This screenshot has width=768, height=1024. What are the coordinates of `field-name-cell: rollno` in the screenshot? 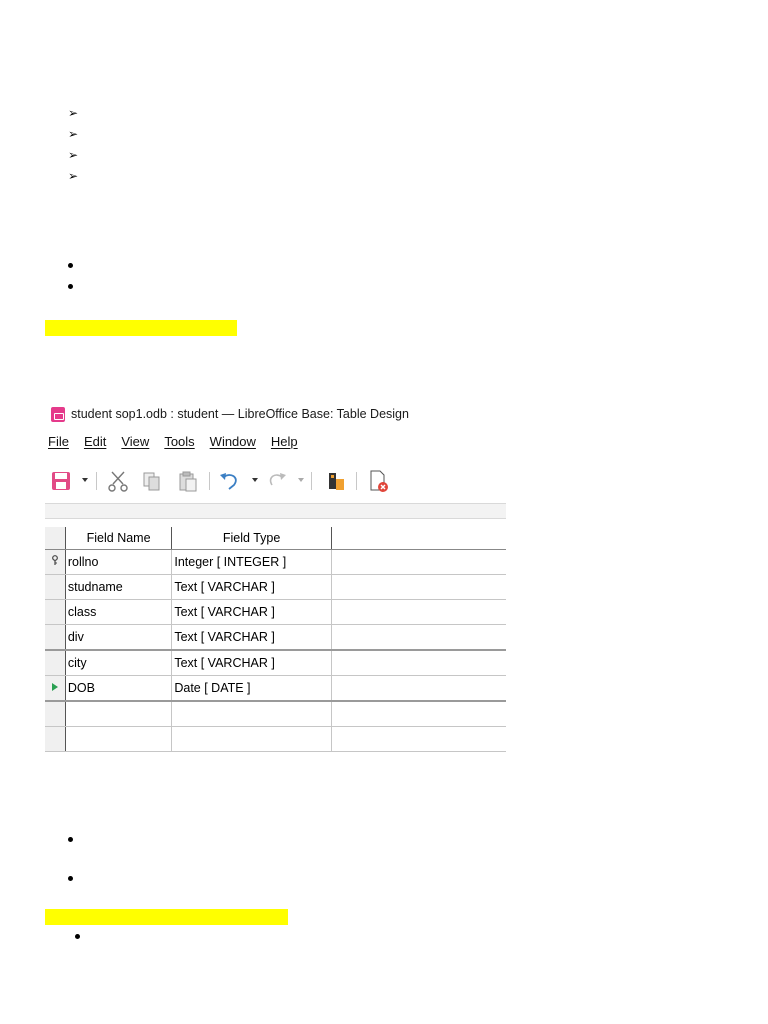 It's located at (119, 562).